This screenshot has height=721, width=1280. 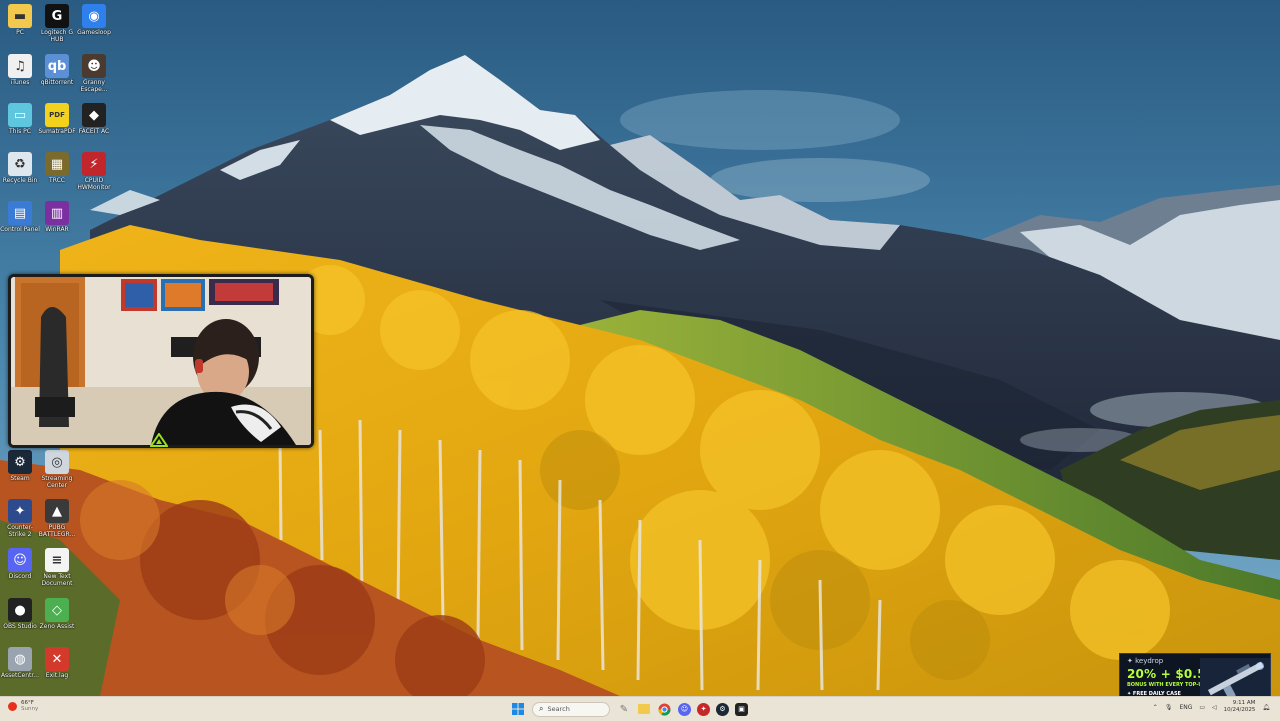 I want to click on stream-logo-icon, so click(x=159, y=440).